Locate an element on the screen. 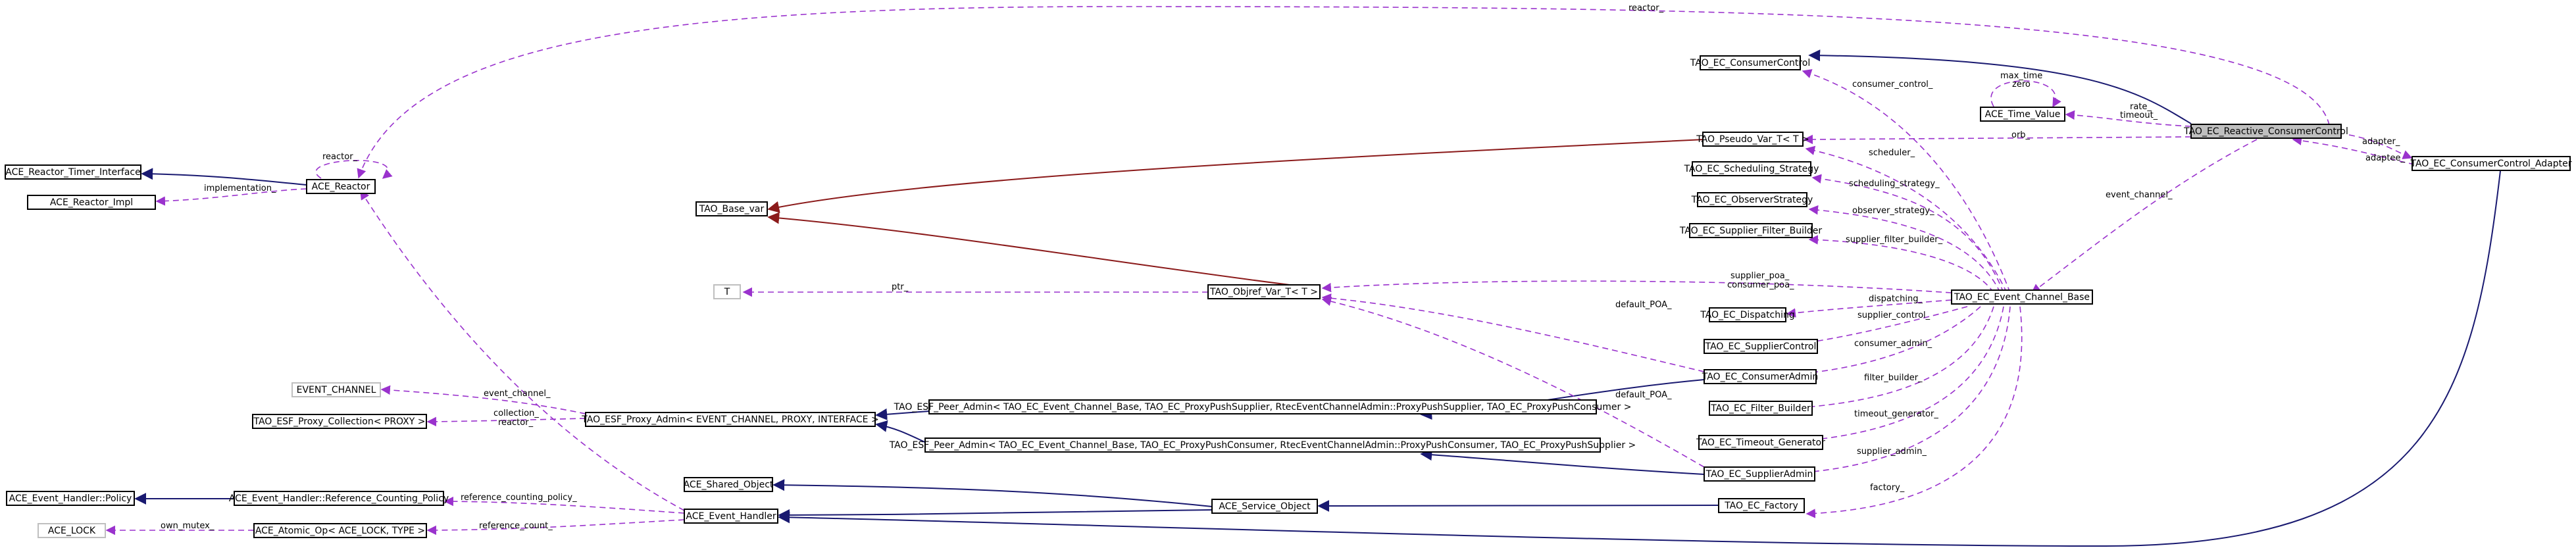  node-label: TAO_EC_Supplier_Filter_Builder is located at coordinates (1751, 231).